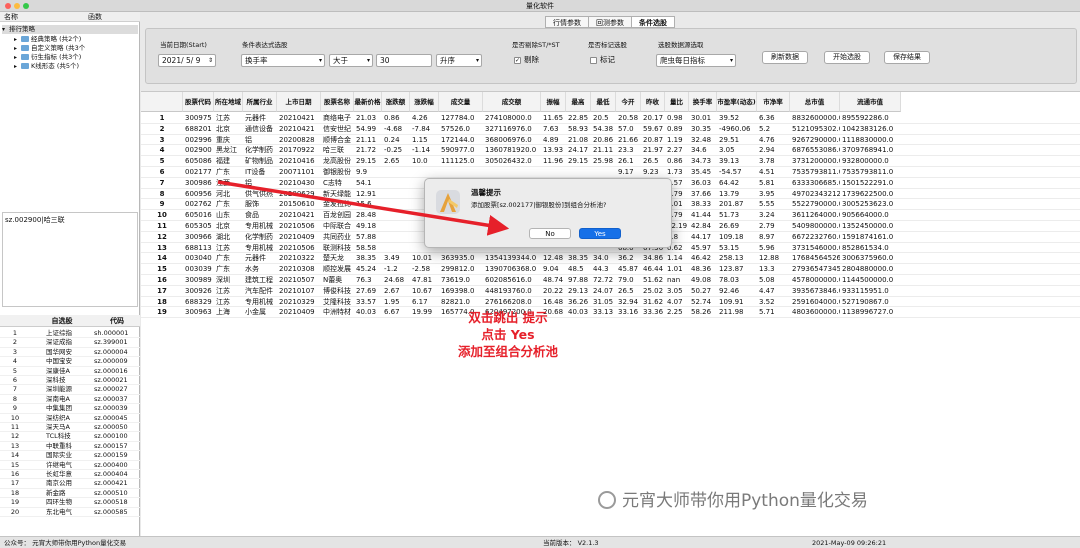 The image size is (1080, 548). I want to click on list-item: 10 深纺织A sz.000045, so click(70, 418).